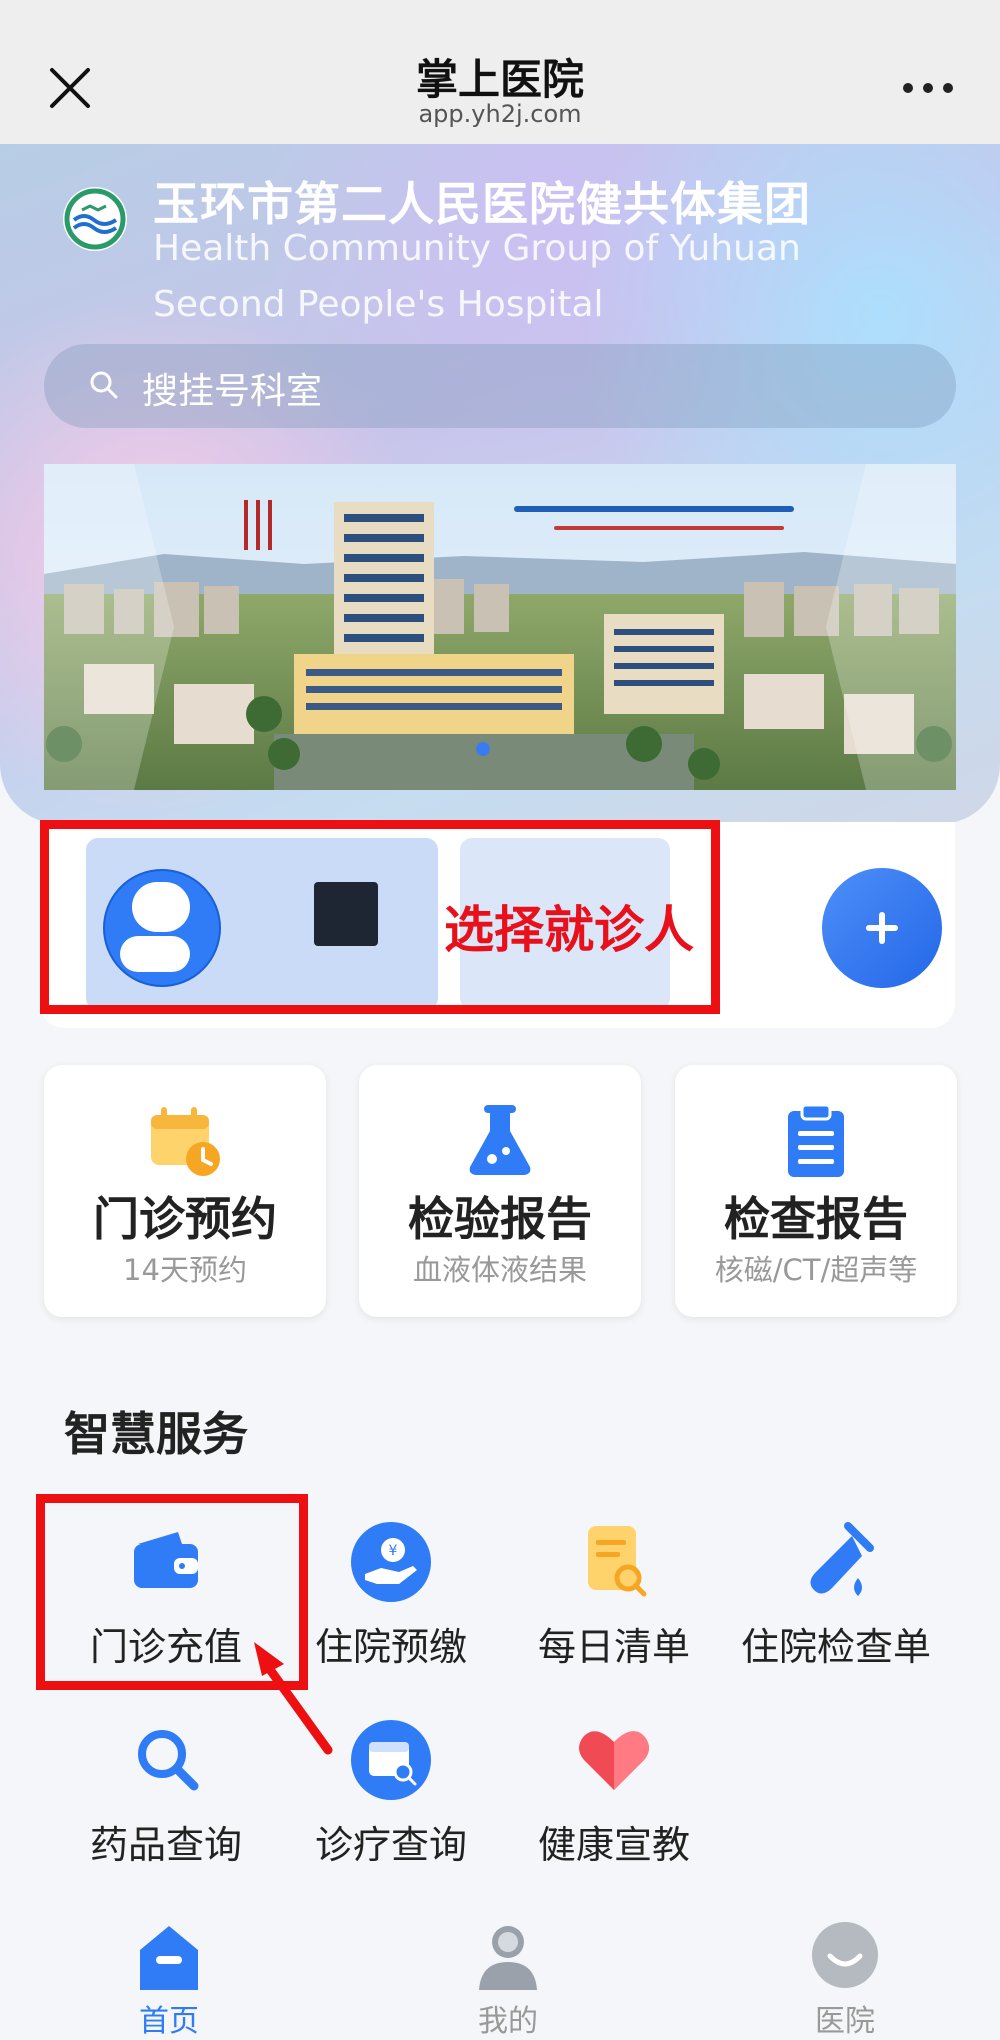 This screenshot has height=2040, width=1000. I want to click on more-icon, so click(930, 90).